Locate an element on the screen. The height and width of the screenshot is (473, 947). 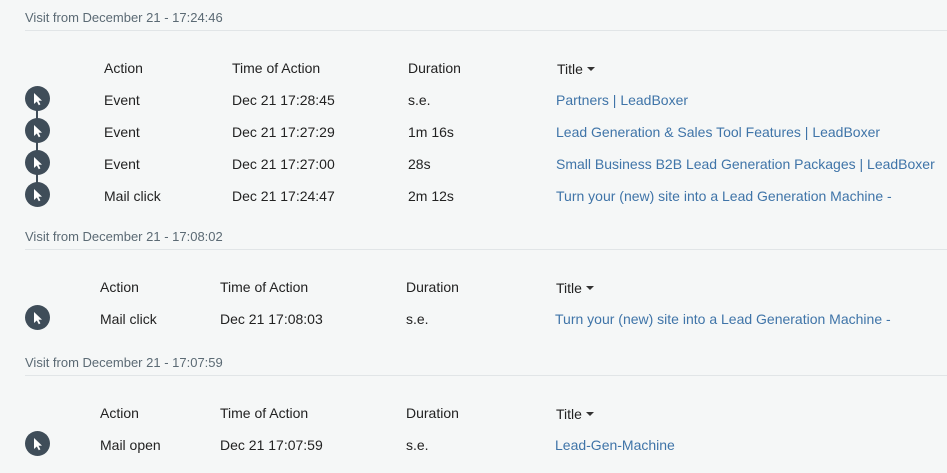
timeline-connector is located at coordinates (37, 147).